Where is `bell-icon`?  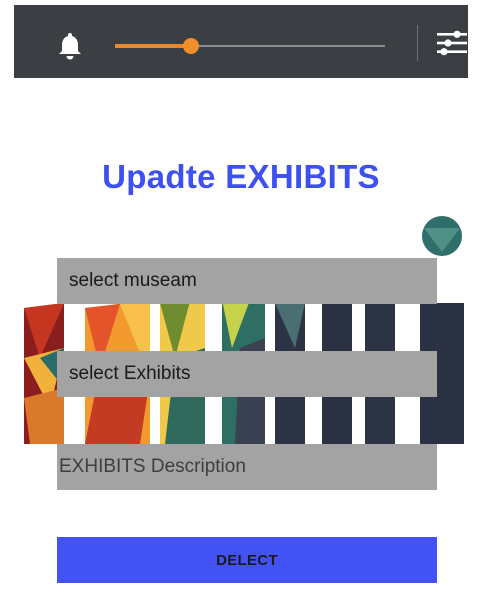
bell-icon is located at coordinates (70, 47).